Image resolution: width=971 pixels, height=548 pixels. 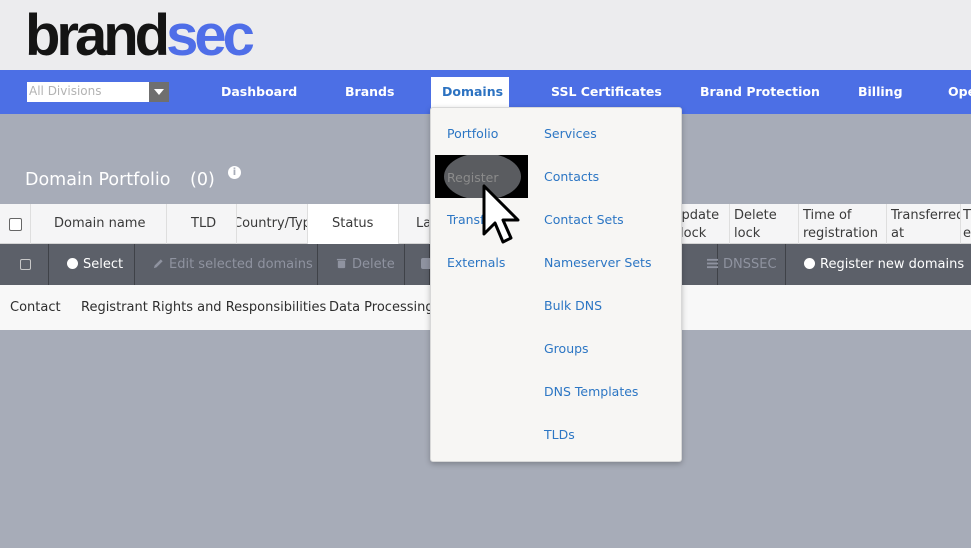 What do you see at coordinates (353, 224) in the screenshot?
I see `column-status: Status` at bounding box center [353, 224].